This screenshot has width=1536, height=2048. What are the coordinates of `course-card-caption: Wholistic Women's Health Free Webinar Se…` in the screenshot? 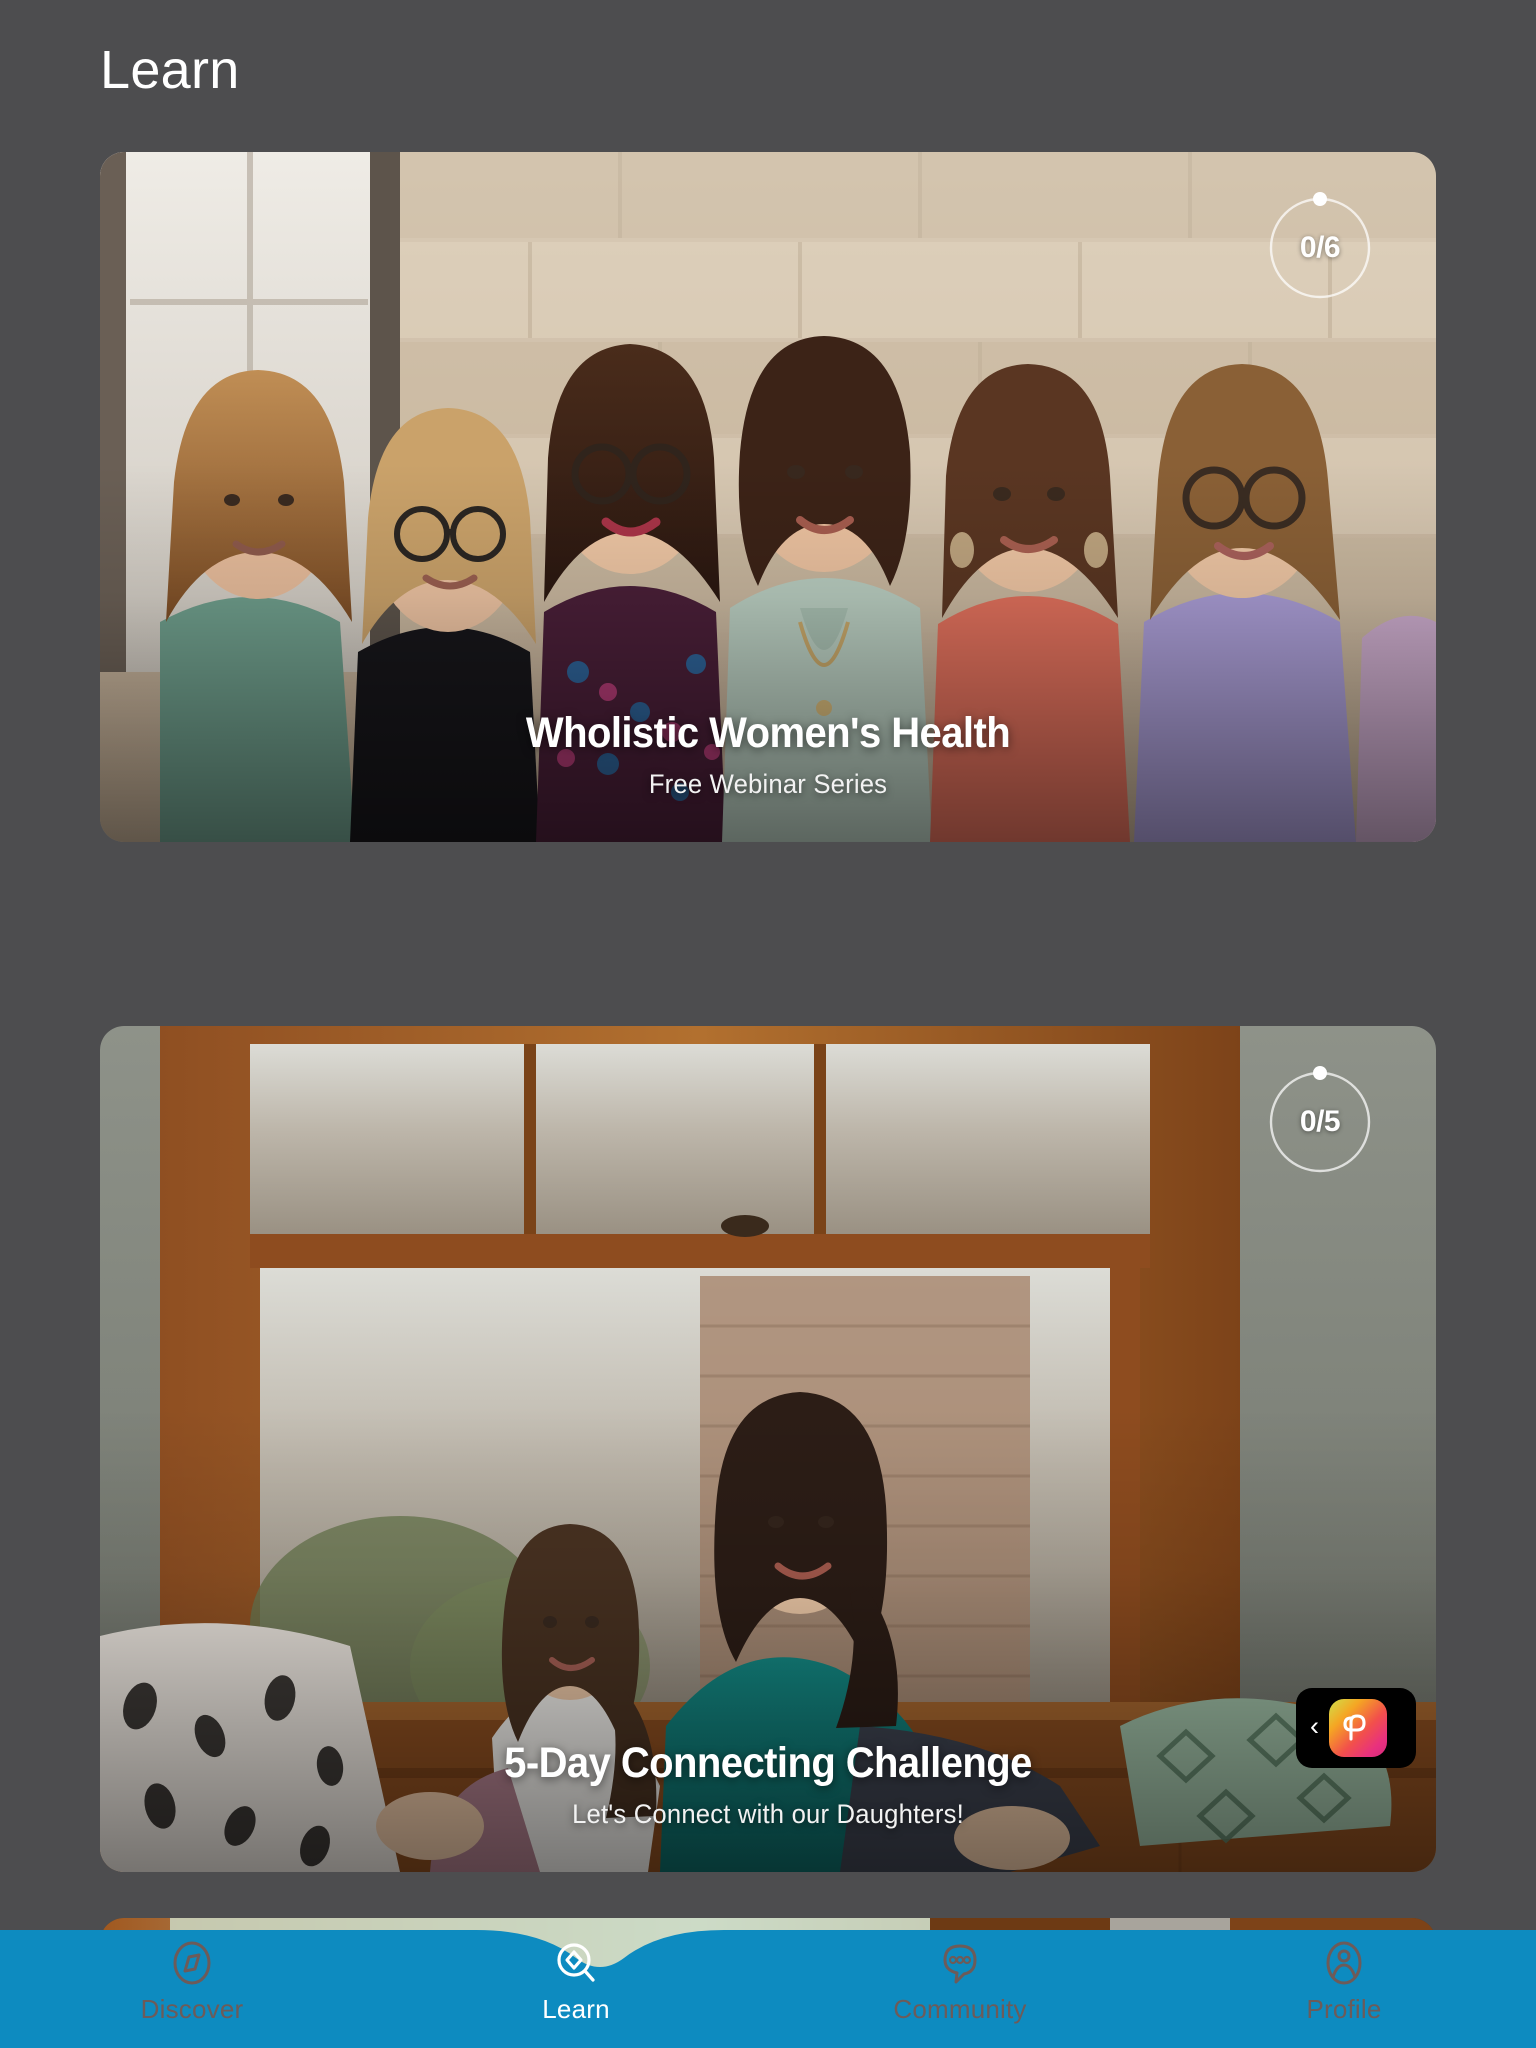 It's located at (768, 754).